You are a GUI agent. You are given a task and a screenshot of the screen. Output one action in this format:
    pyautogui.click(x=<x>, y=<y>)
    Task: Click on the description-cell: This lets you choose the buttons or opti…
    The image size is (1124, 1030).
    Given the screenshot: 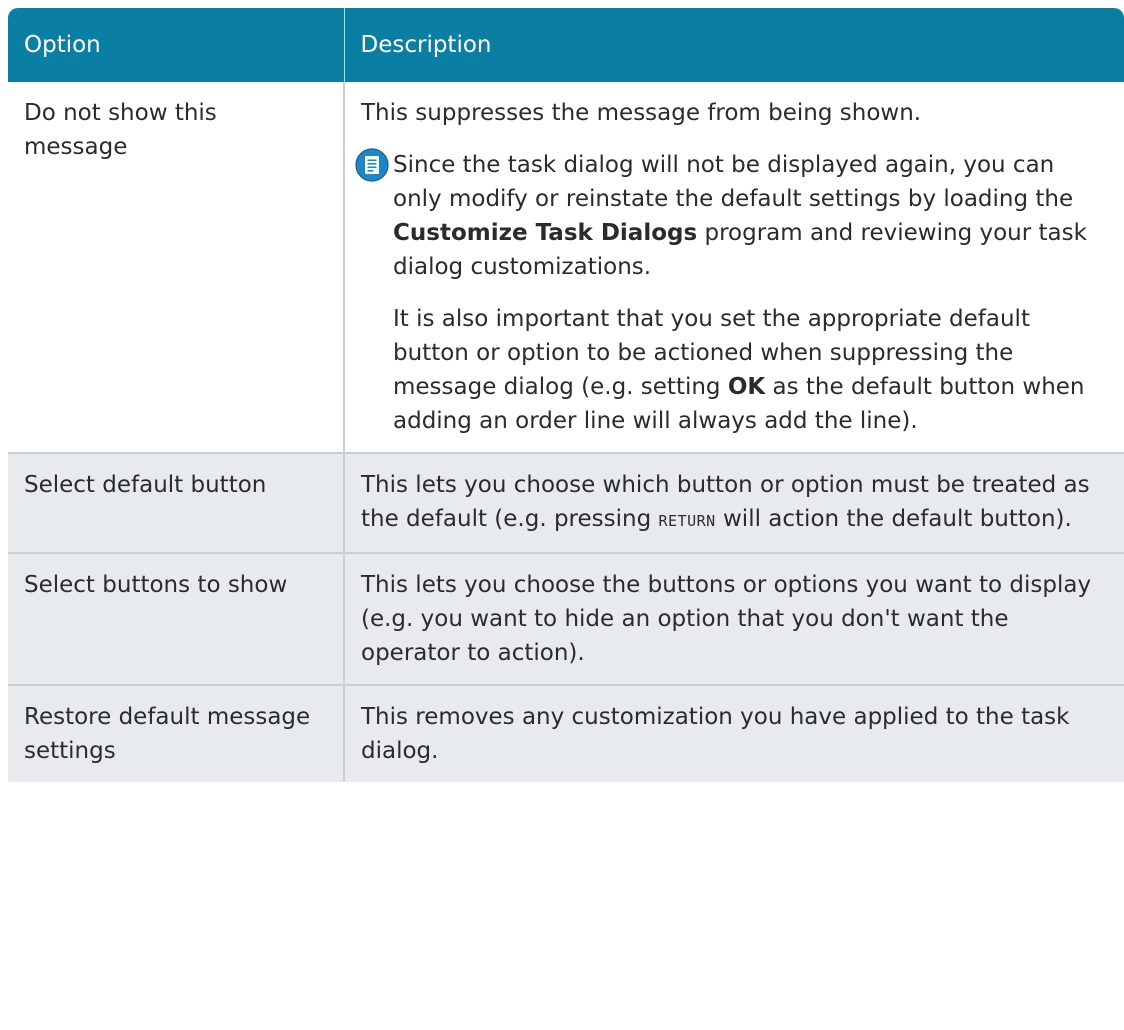 What is the action you would take?
    pyautogui.click(x=733, y=619)
    